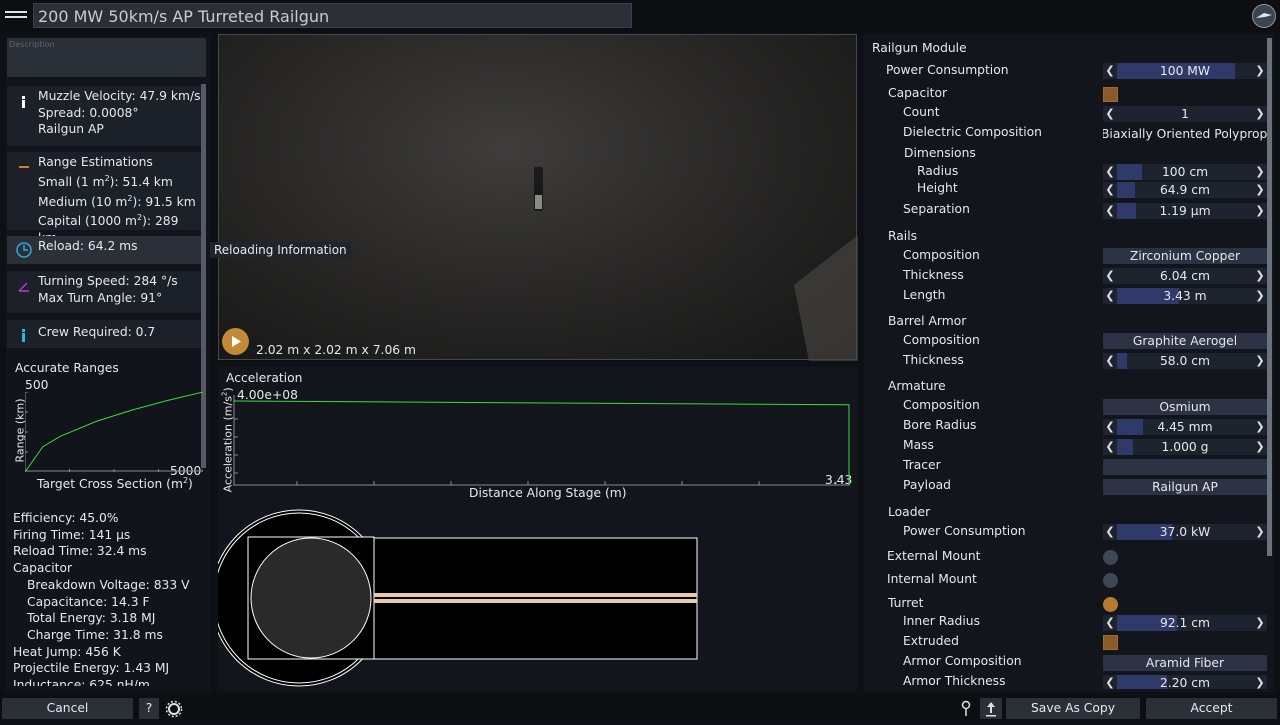  Describe the element at coordinates (941, 621) in the screenshot. I see `inner-radius-label: Inner Radius` at that location.